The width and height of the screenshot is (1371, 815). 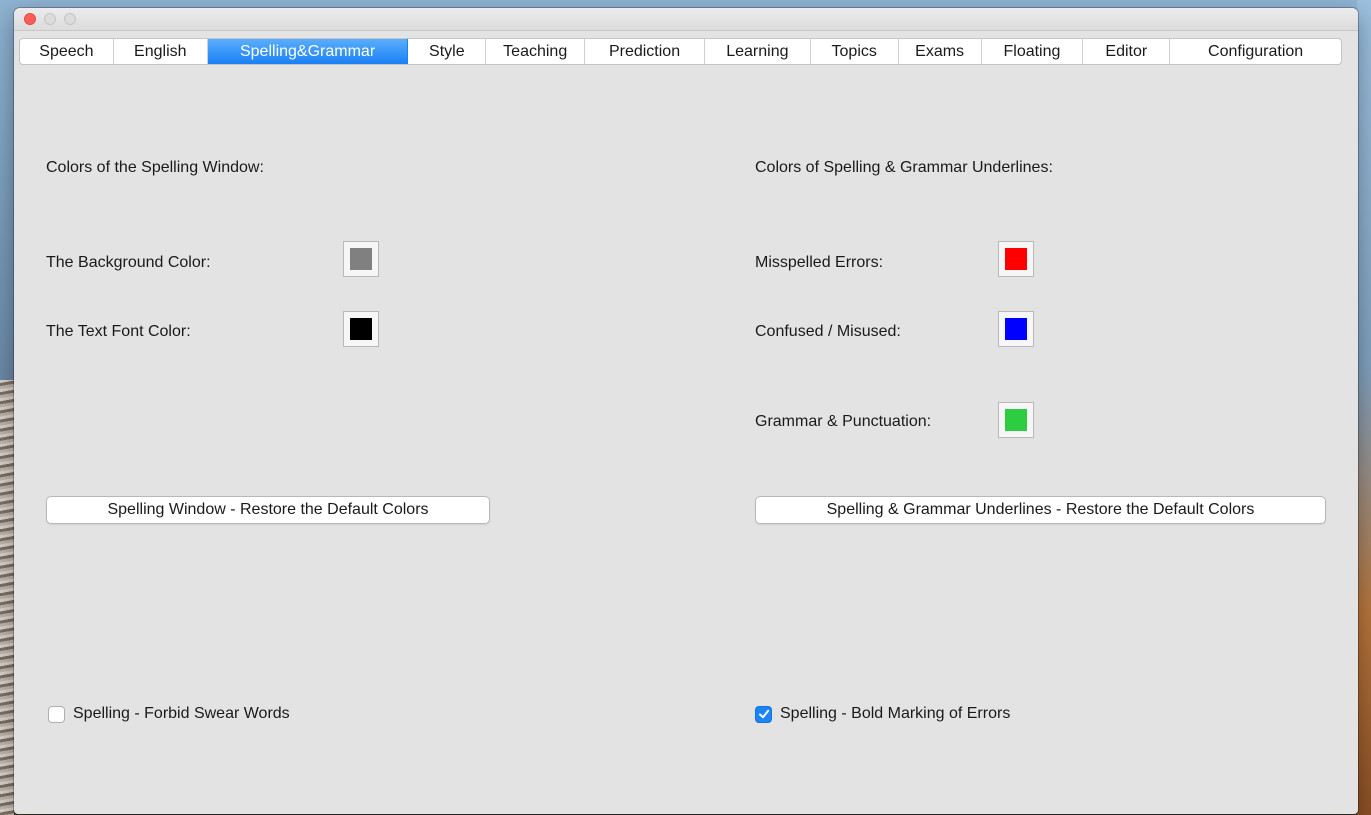 What do you see at coordinates (940, 51) in the screenshot?
I see `tab-exams: Exams` at bounding box center [940, 51].